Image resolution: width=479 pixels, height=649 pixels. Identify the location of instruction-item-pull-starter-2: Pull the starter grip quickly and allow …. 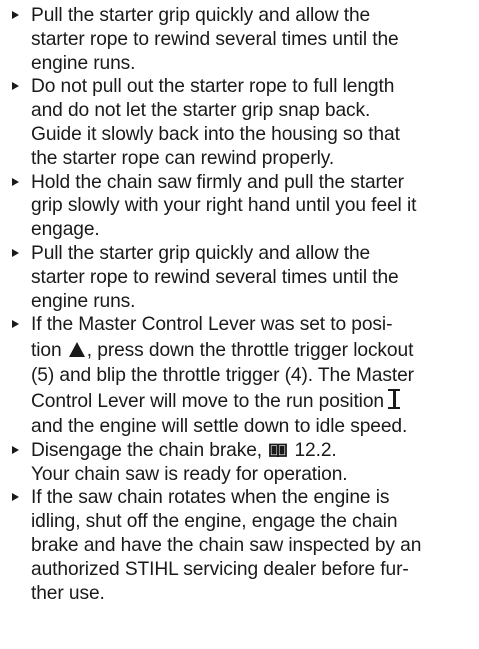
(240, 277).